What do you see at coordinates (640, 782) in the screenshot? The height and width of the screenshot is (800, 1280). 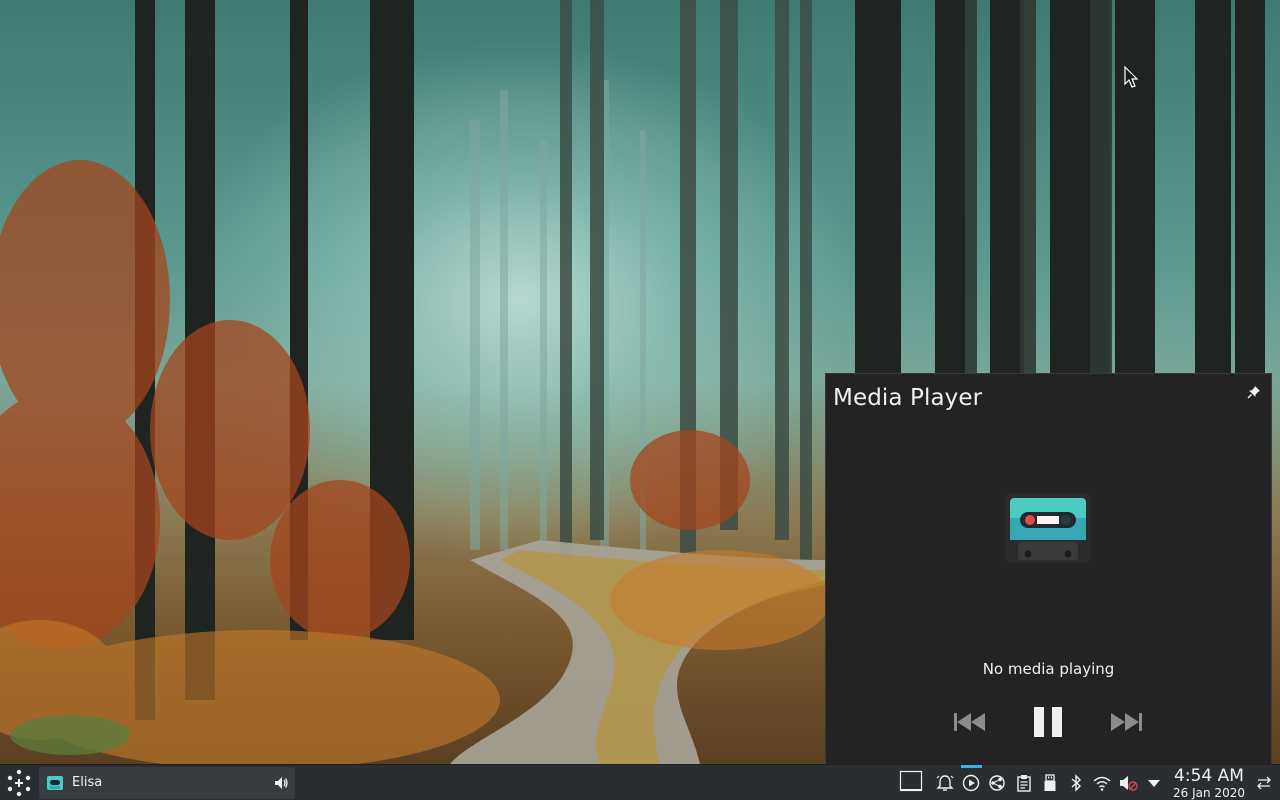 I see `taskbar-panel: Elisa 4:54 AM 26 Jan 2020` at bounding box center [640, 782].